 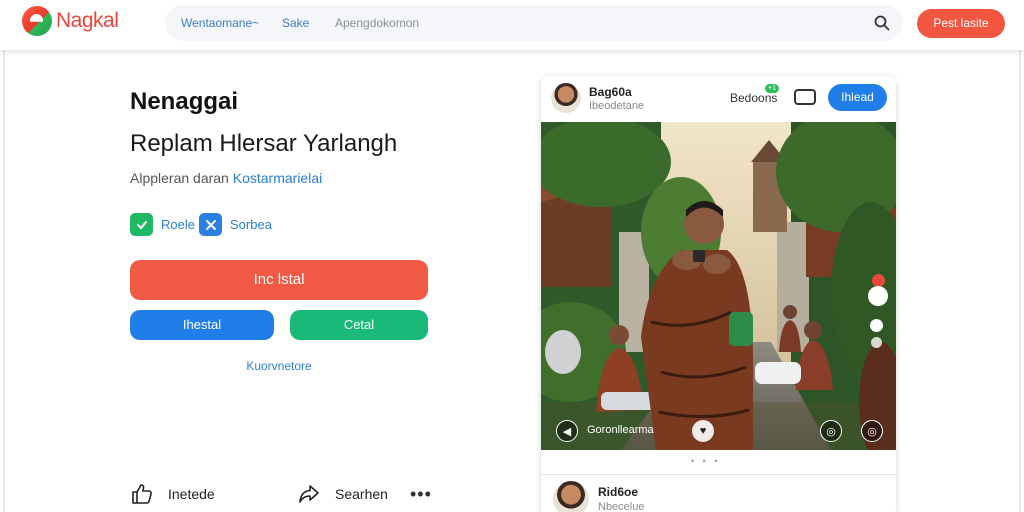 What do you see at coordinates (772, 88) in the screenshot?
I see `count-badge: +1` at bounding box center [772, 88].